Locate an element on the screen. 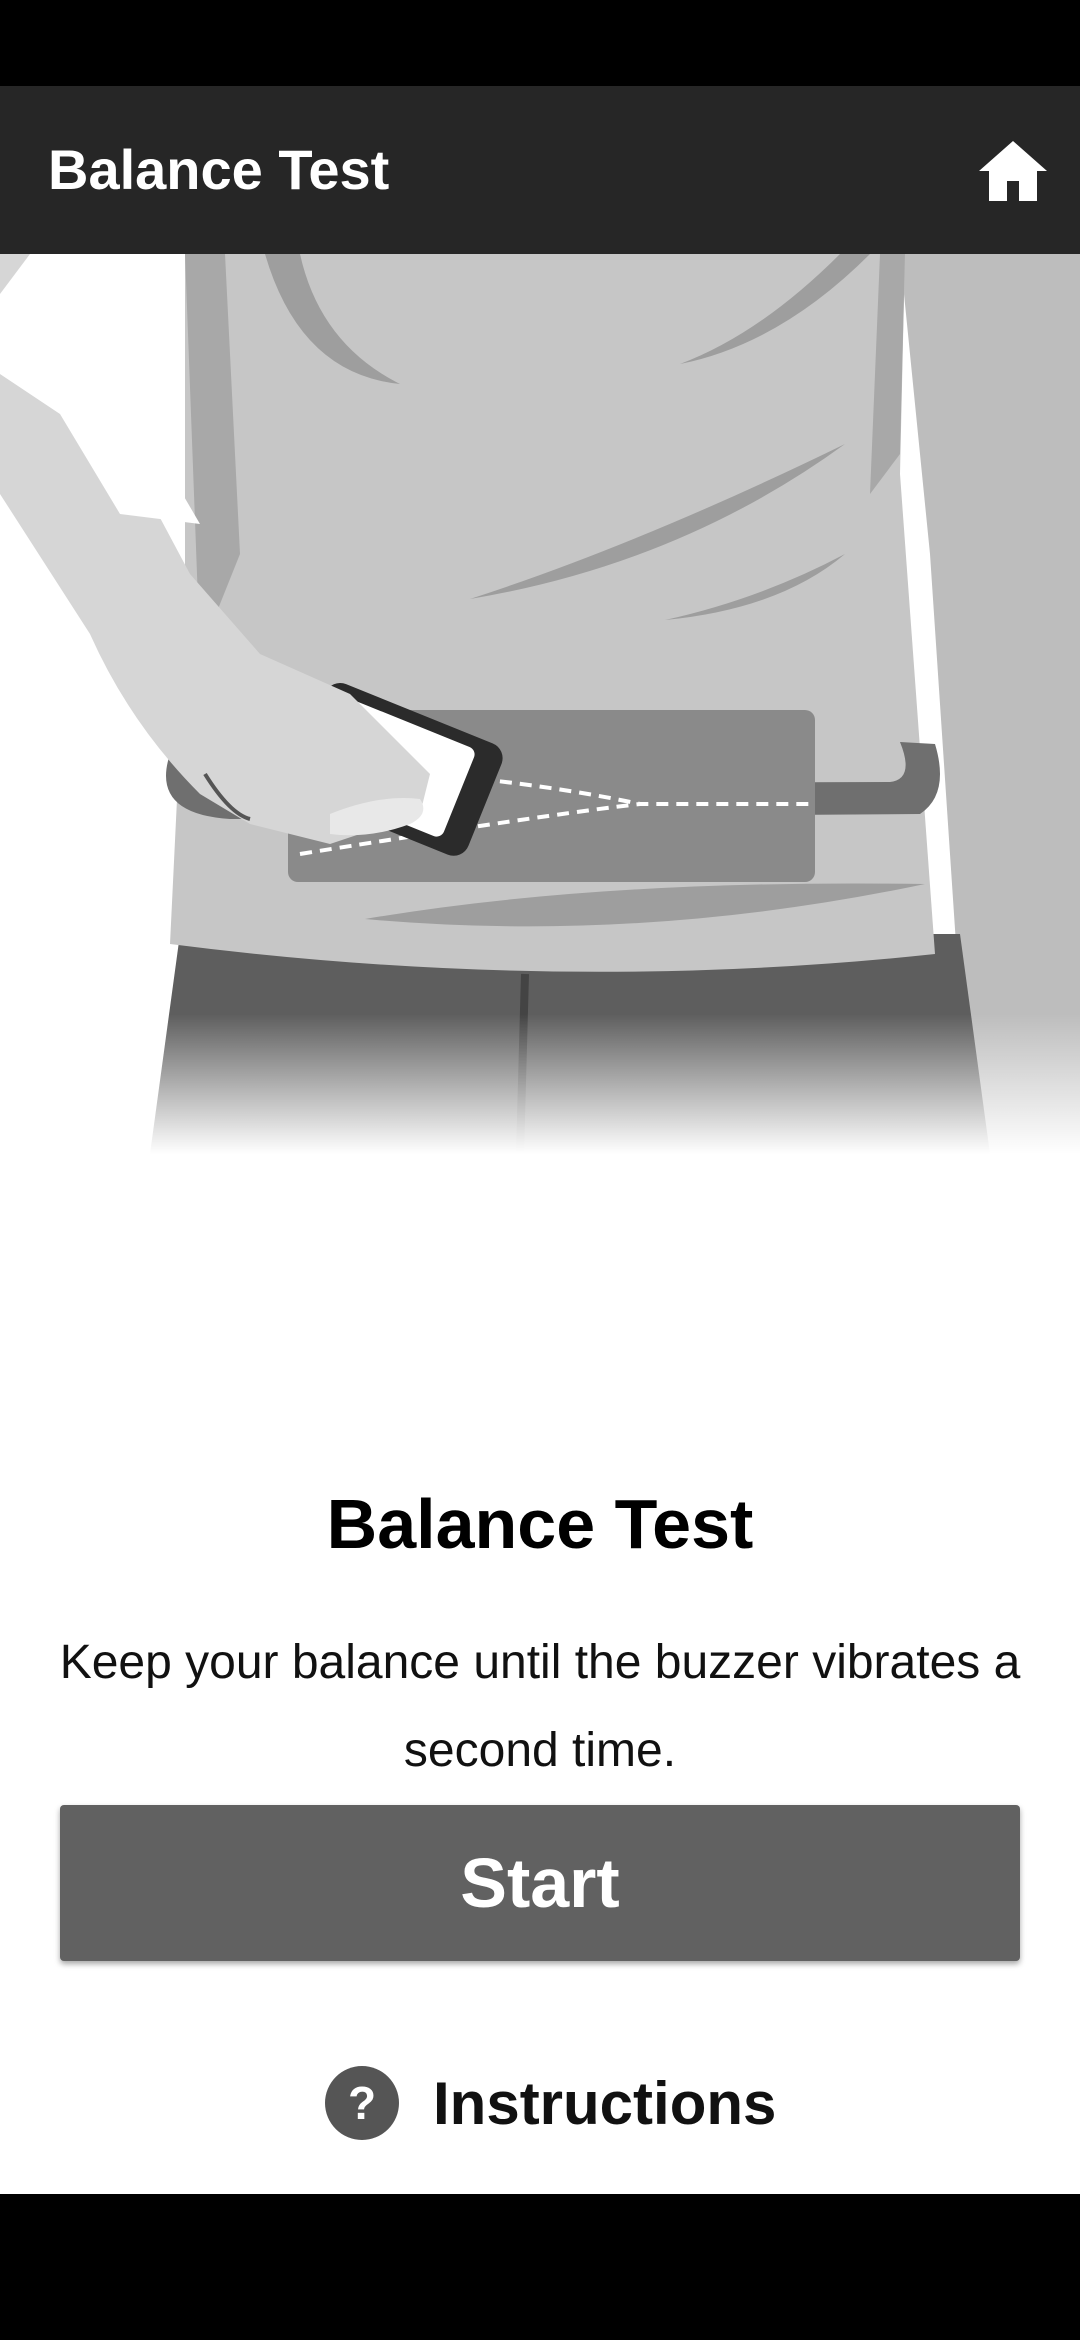 The width and height of the screenshot is (1080, 2340). home-button is located at coordinates (1013, 171).